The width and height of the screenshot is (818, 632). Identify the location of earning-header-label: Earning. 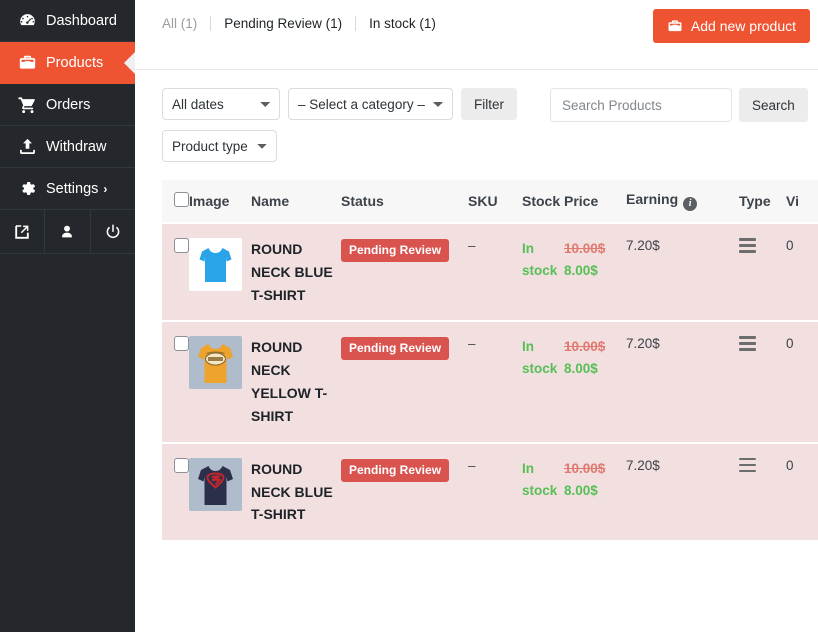
(652, 199).